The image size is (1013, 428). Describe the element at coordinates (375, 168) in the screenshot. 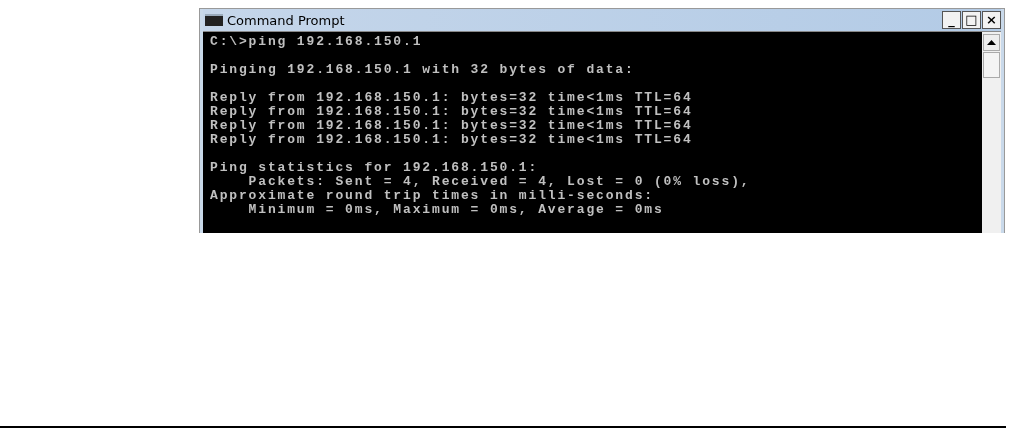

I see `console-line: Ping statistics for 192.168.150.1:` at that location.